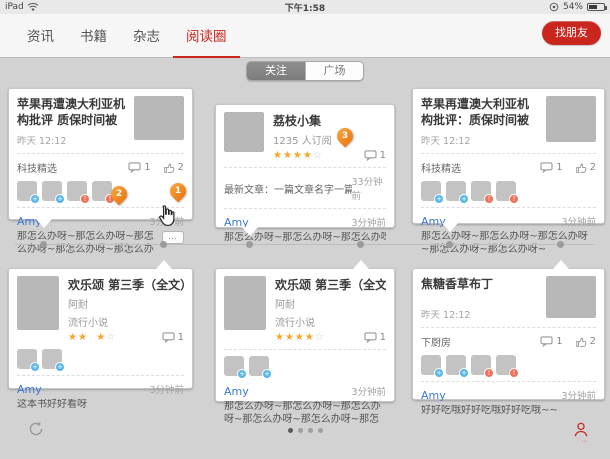 This screenshot has height=459, width=610. What do you see at coordinates (585, 441) in the screenshot?
I see `contacts-dots-icon: ⋯` at bounding box center [585, 441].